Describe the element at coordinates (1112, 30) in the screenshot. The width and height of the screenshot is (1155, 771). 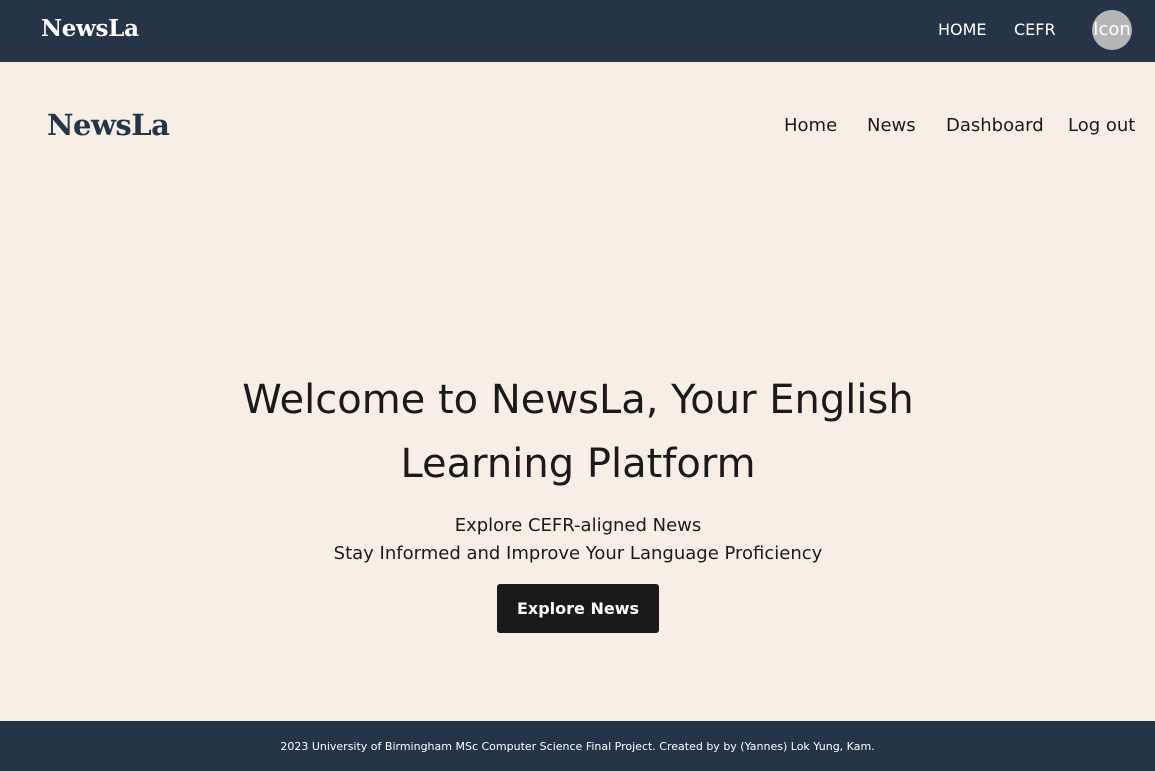
I see `user-avatar-icon: Icon` at that location.